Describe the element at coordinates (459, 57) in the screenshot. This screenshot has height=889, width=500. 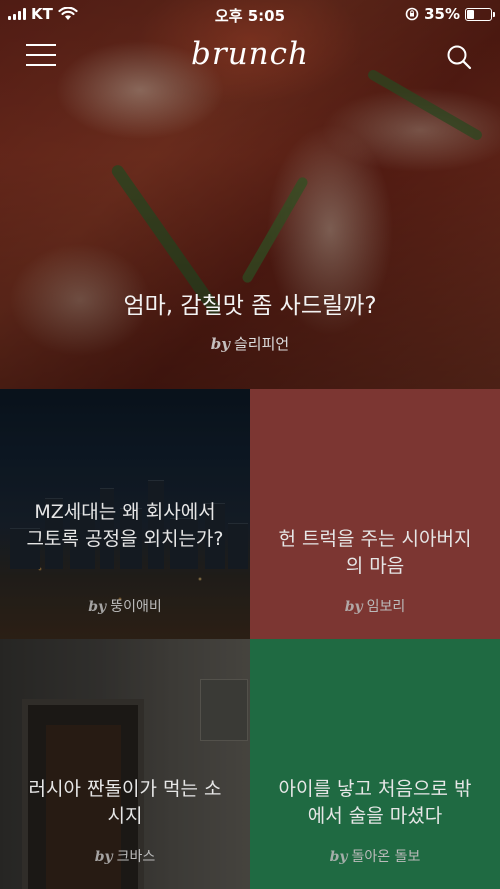
I see `search-icon` at that location.